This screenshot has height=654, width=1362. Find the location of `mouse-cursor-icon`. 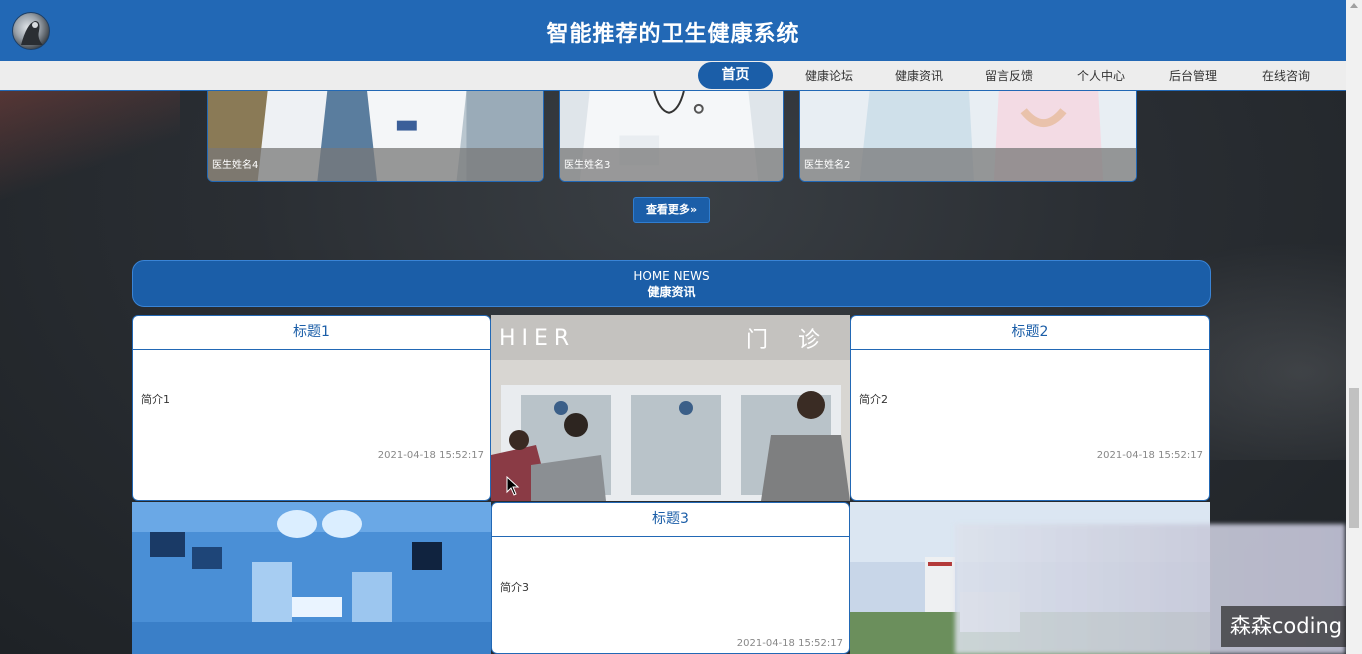

mouse-cursor-icon is located at coordinates (513, 486).